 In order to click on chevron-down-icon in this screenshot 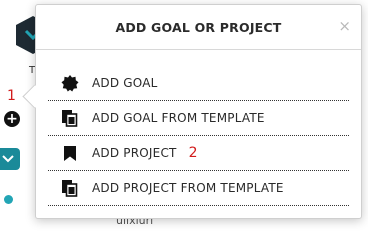, I will do `click(8, 159)`.